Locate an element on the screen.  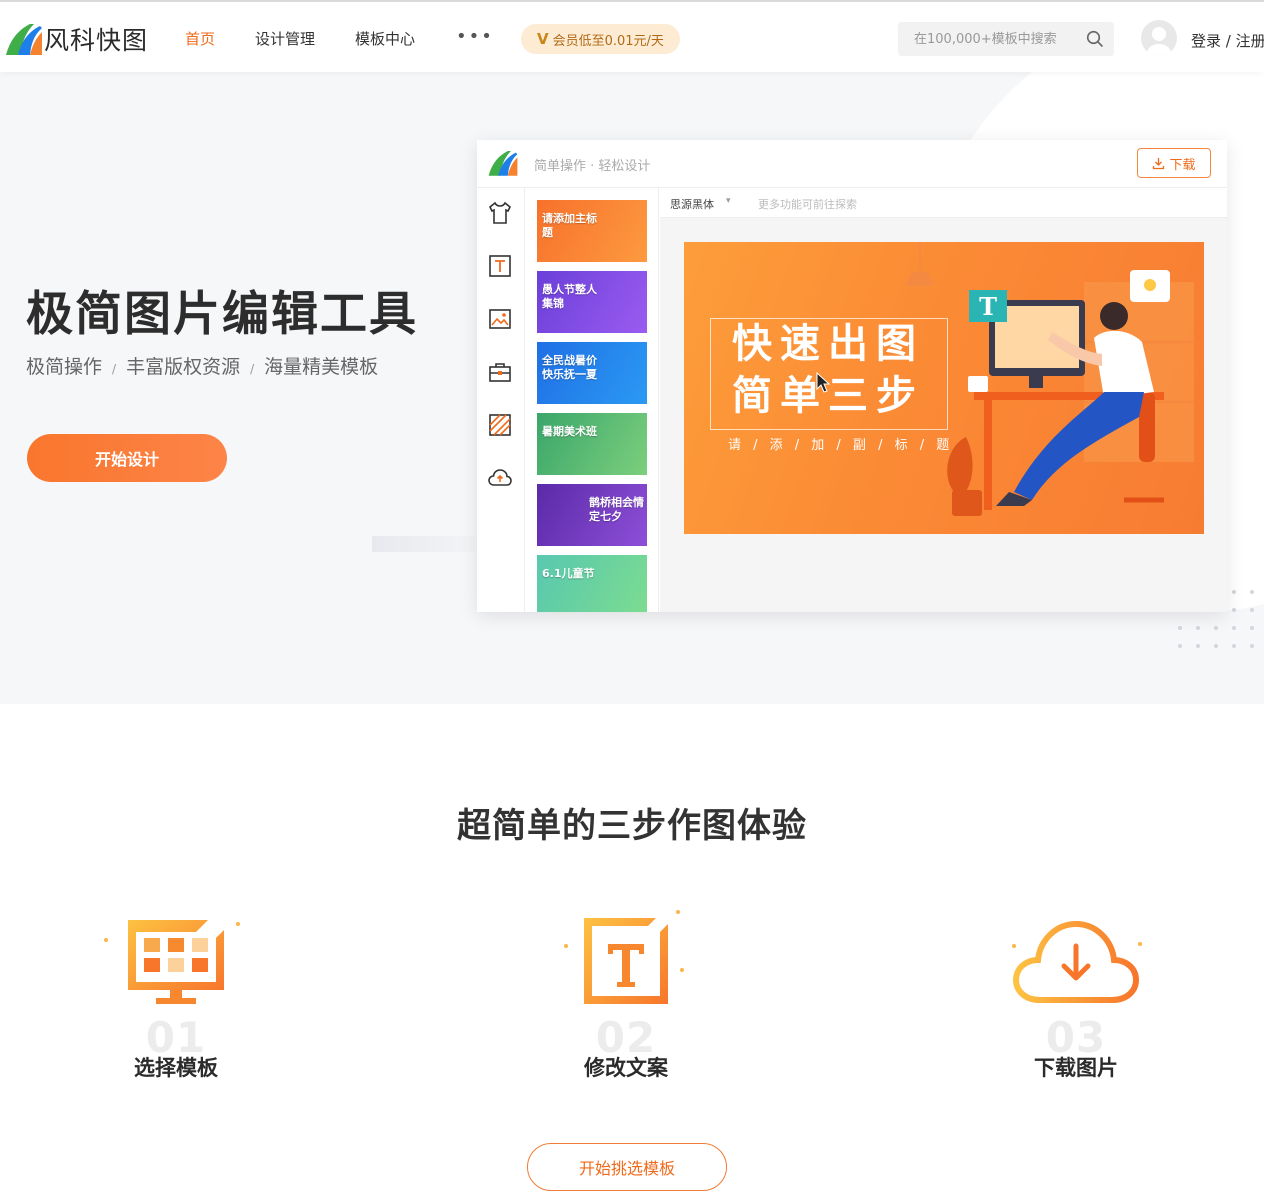
vip-promo-text: 会员低至0.01元/天 is located at coordinates (608, 41).